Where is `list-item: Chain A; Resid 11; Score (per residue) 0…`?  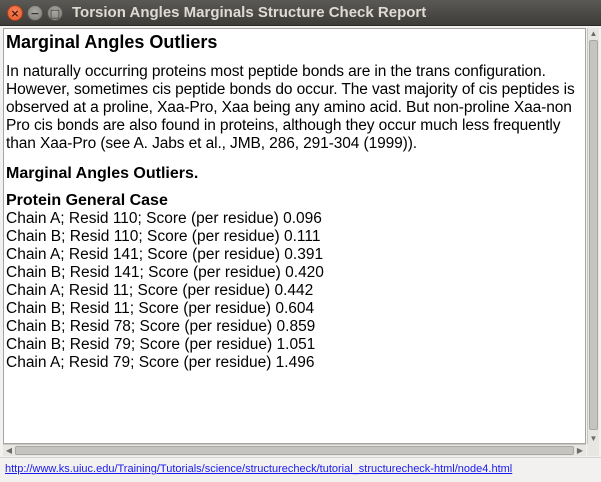
list-item: Chain A; Resid 11; Score (per residue) 0… is located at coordinates (160, 290).